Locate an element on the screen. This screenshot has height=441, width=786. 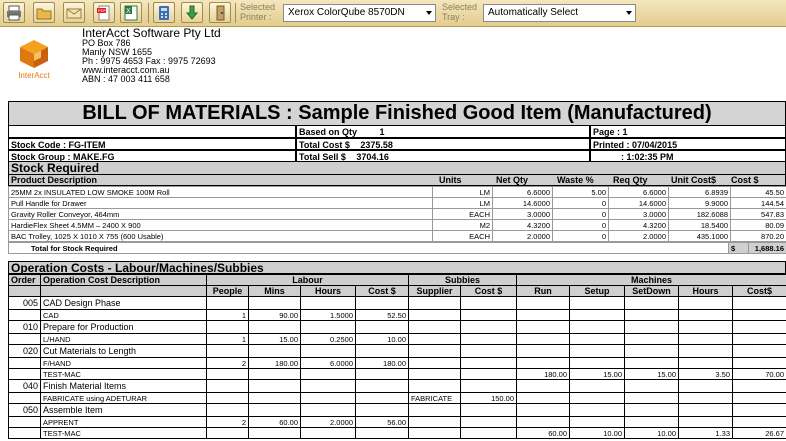
operation-row: 040 Finish Material Items is located at coordinates (397, 386).